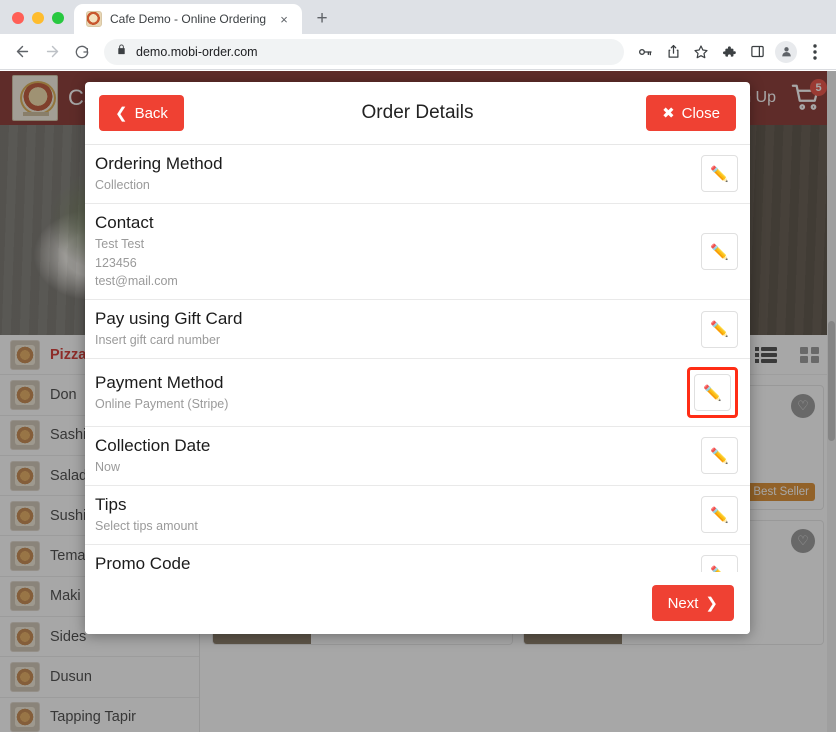  What do you see at coordinates (786, 51) in the screenshot?
I see `profile-avatar-icon` at bounding box center [786, 51].